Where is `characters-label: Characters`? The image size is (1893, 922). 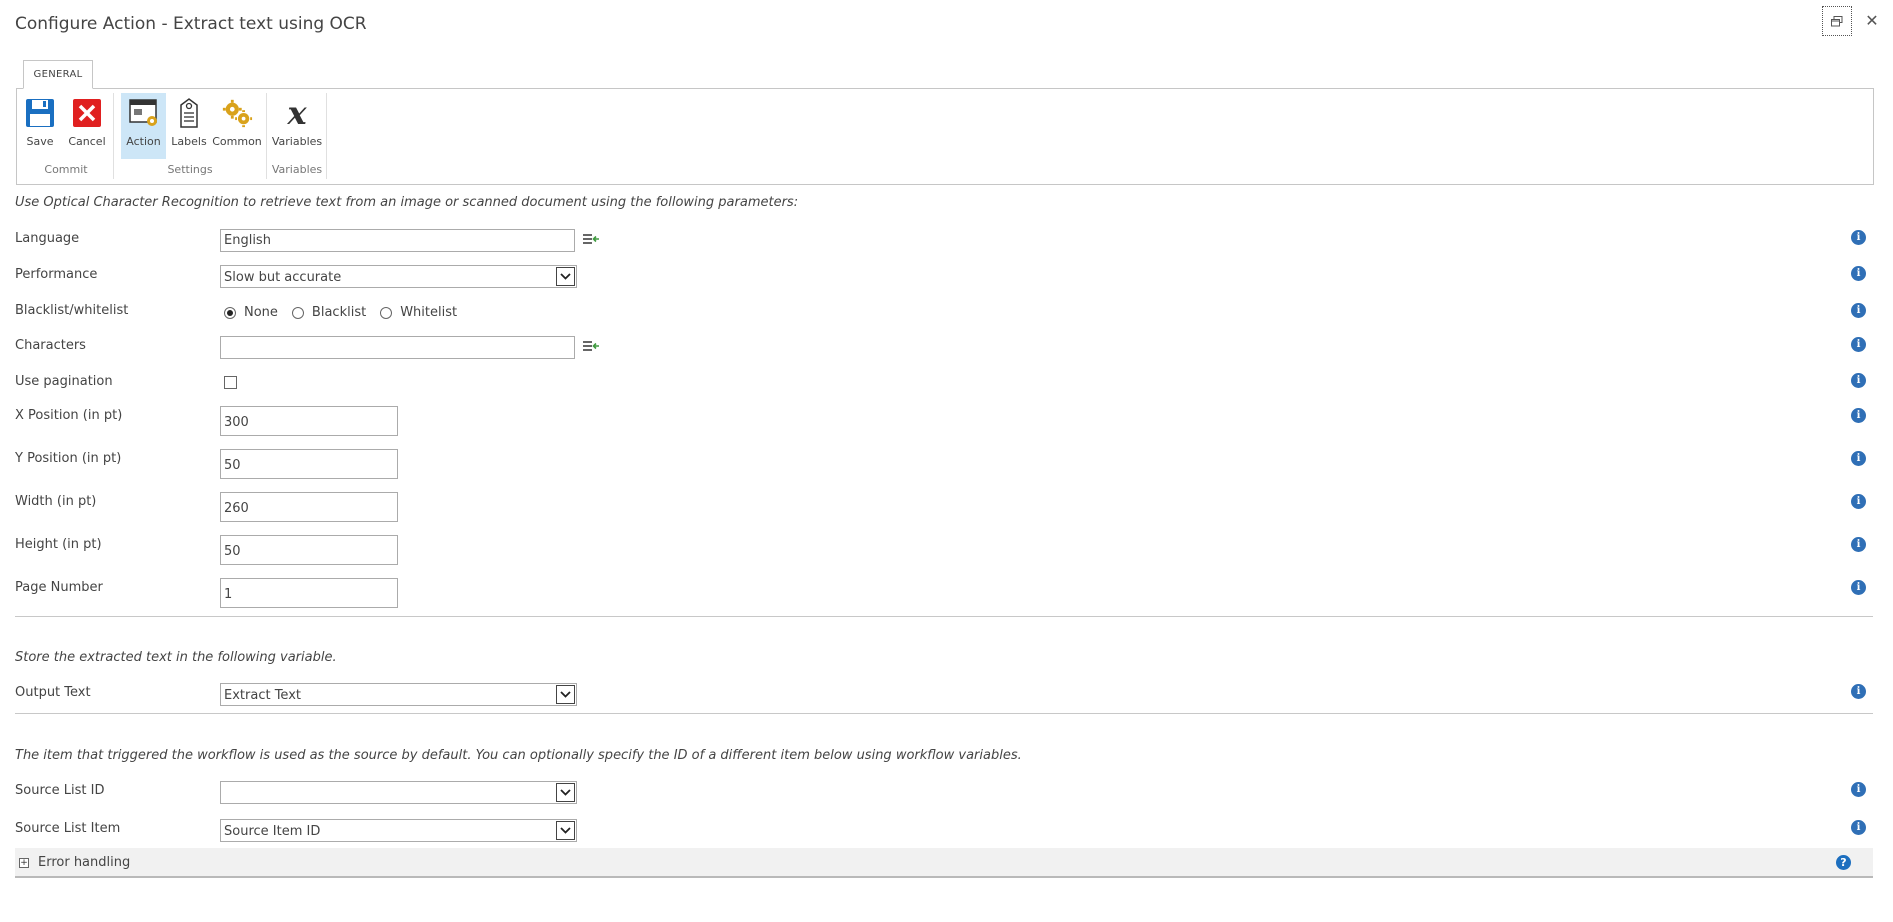 characters-label: Characters is located at coordinates (50, 345).